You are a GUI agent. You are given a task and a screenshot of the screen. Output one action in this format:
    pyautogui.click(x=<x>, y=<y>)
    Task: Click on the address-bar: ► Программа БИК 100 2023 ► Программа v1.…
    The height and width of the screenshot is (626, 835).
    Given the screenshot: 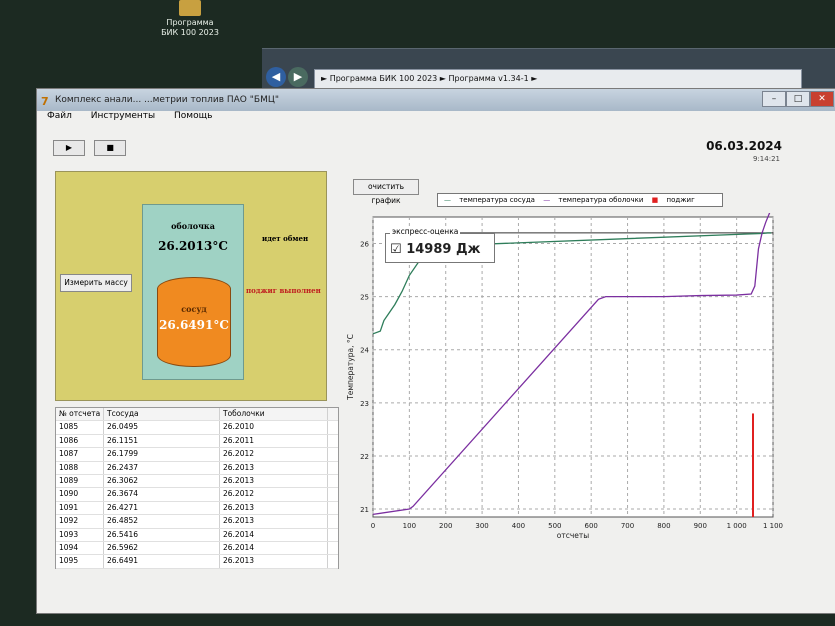 What is the action you would take?
    pyautogui.click(x=558, y=79)
    